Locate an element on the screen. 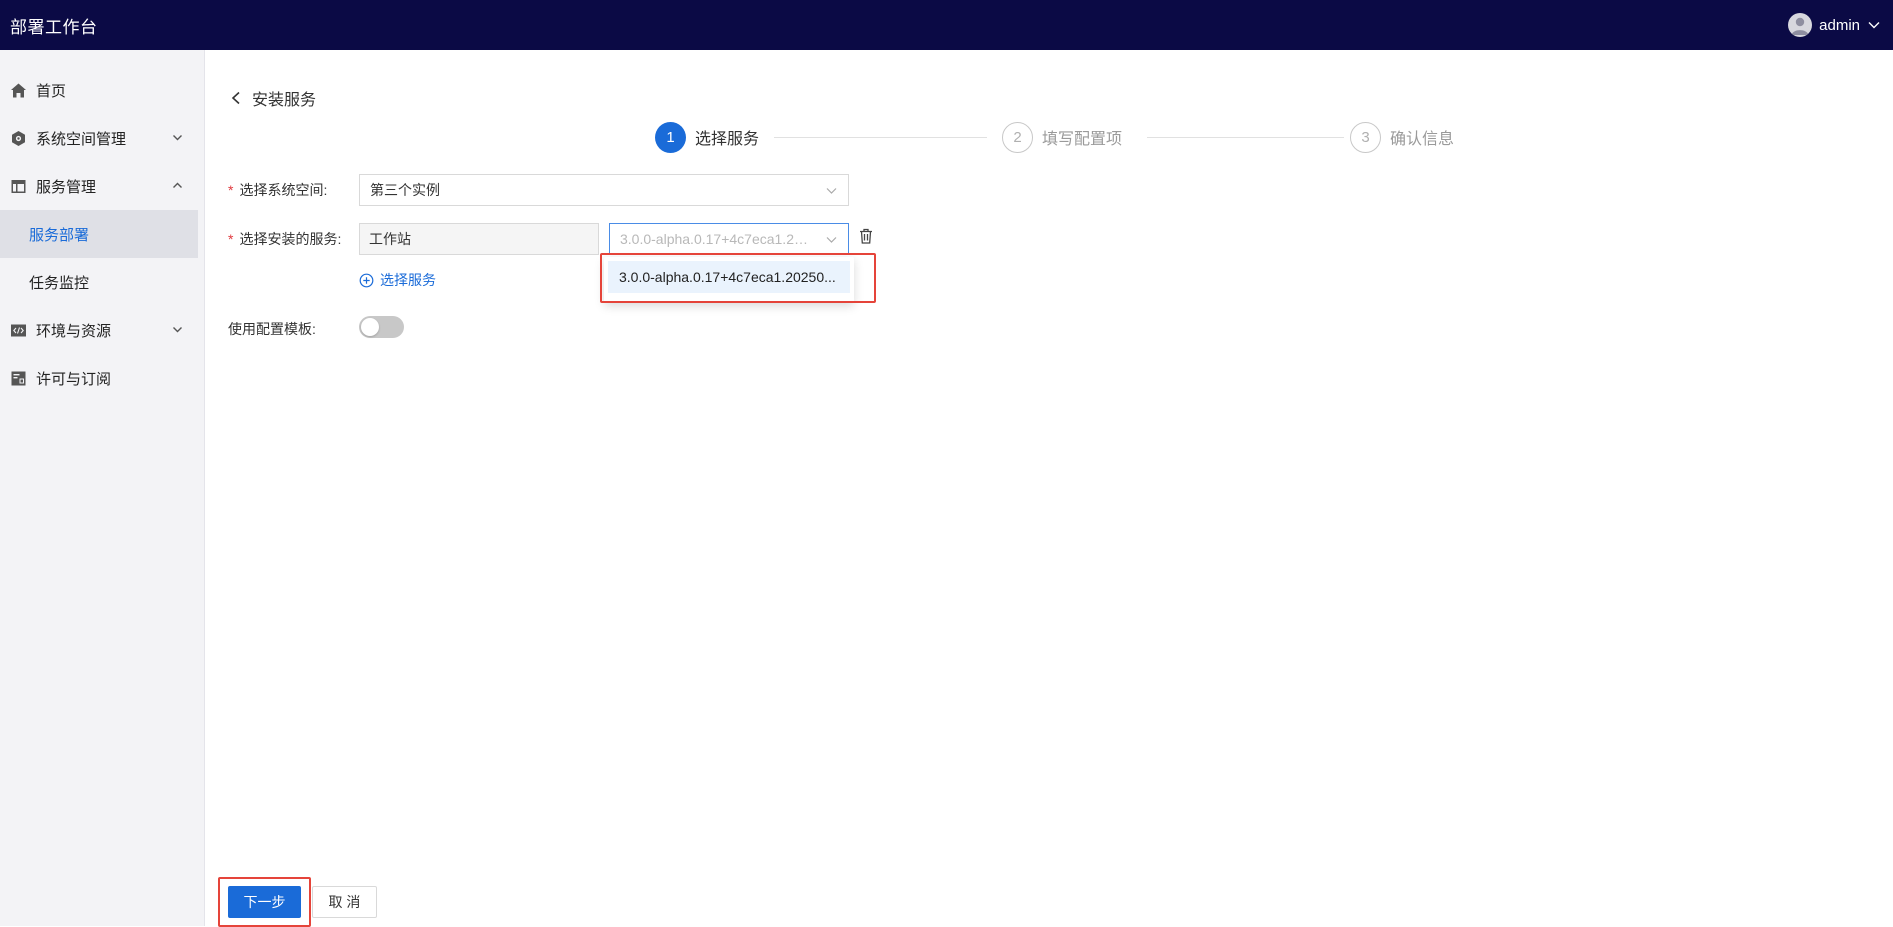 The image size is (1893, 927). template-label-text: 使用配置模板: is located at coordinates (272, 329).